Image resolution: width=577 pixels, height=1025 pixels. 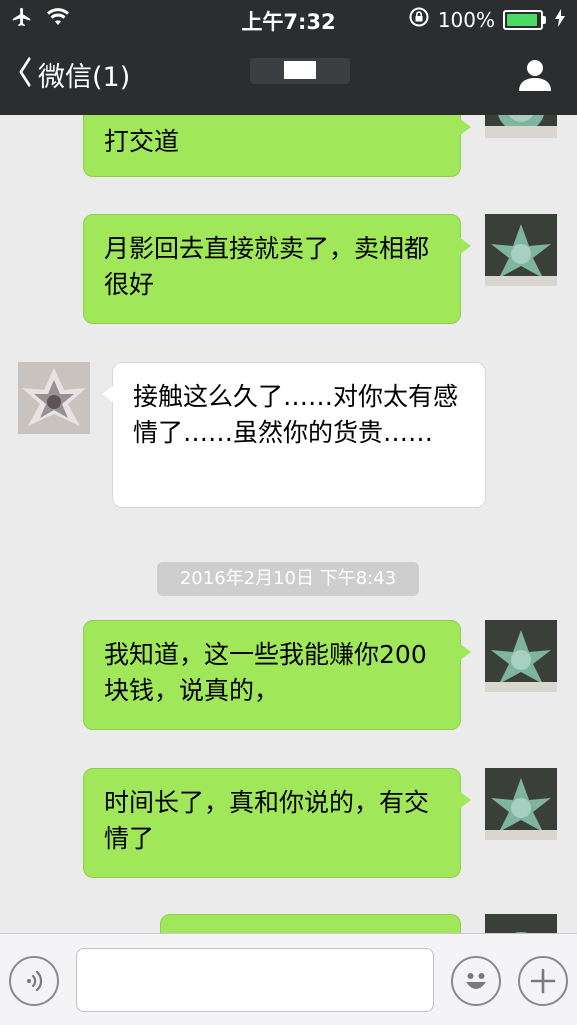 What do you see at coordinates (288, 579) in the screenshot?
I see `timestamp-badge: 2016年2月10日 下午8:43` at bounding box center [288, 579].